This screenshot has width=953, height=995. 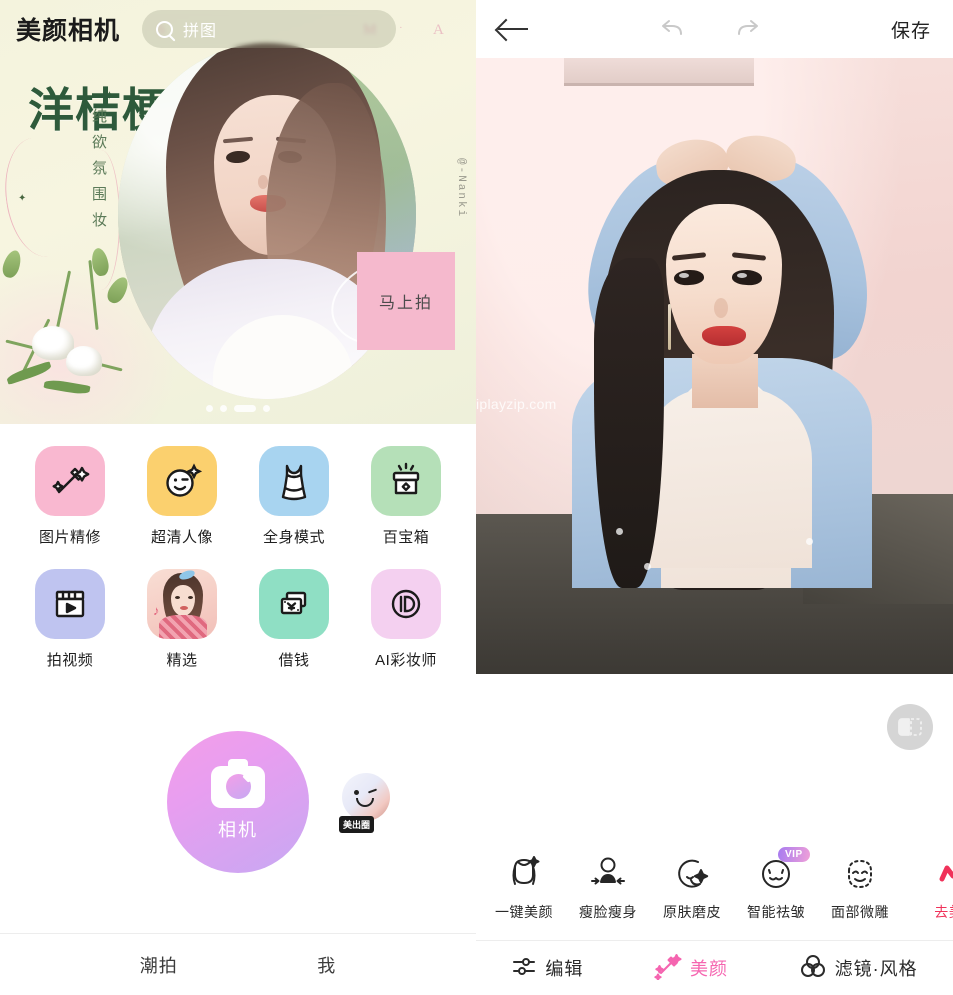 I want to click on filter-circles-icon, so click(x=813, y=968).